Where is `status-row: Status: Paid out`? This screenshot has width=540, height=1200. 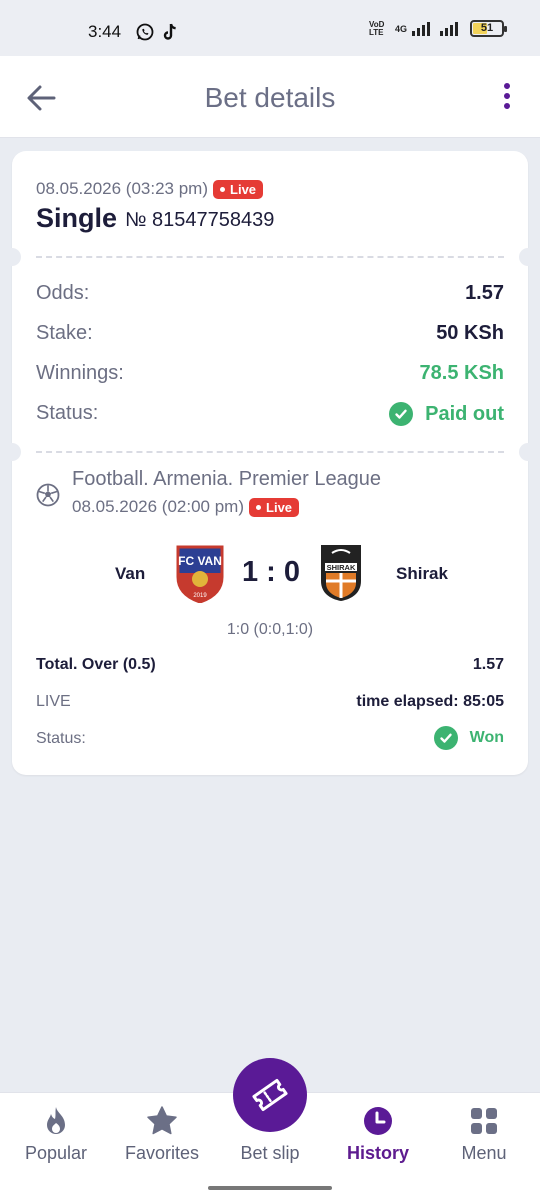
status-row: Status: Paid out is located at coordinates (270, 417).